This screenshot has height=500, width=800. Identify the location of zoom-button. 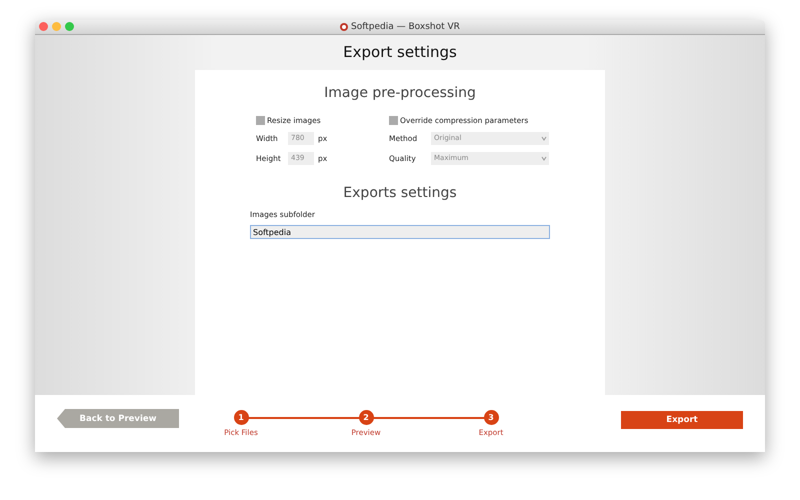
(69, 26).